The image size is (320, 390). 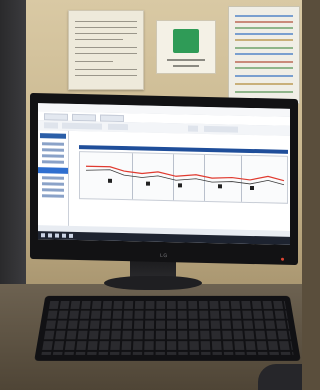 I want to click on keyboard, so click(x=167, y=328).